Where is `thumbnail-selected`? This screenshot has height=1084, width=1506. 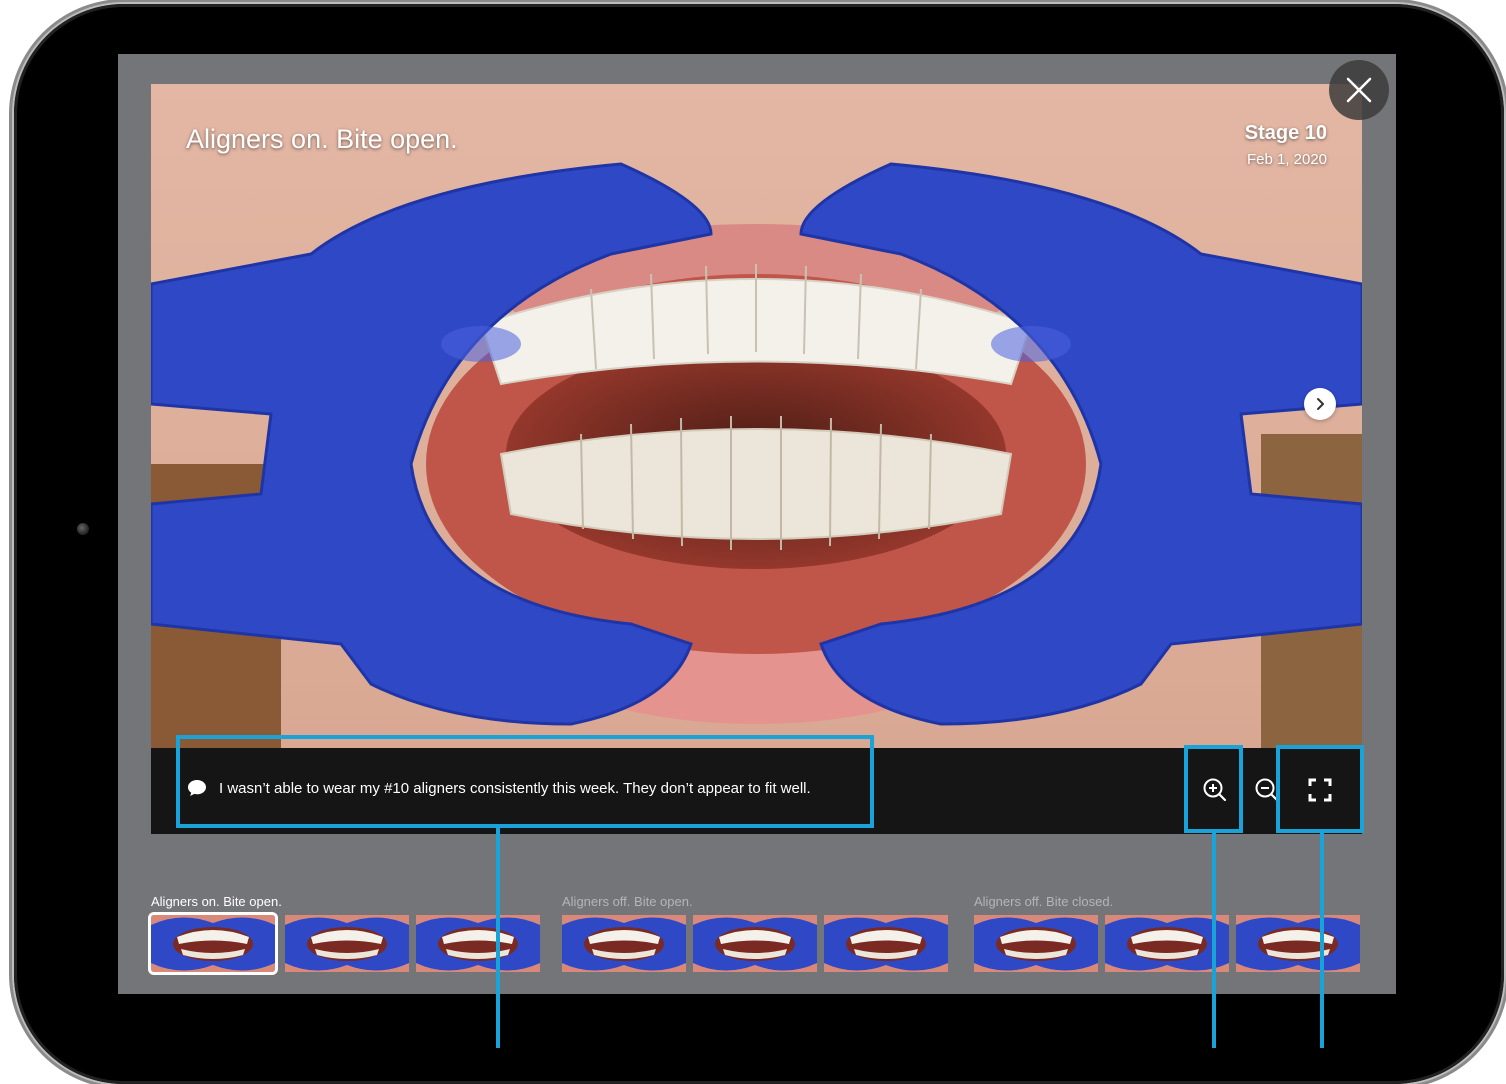
thumbnail-selected is located at coordinates (213, 943).